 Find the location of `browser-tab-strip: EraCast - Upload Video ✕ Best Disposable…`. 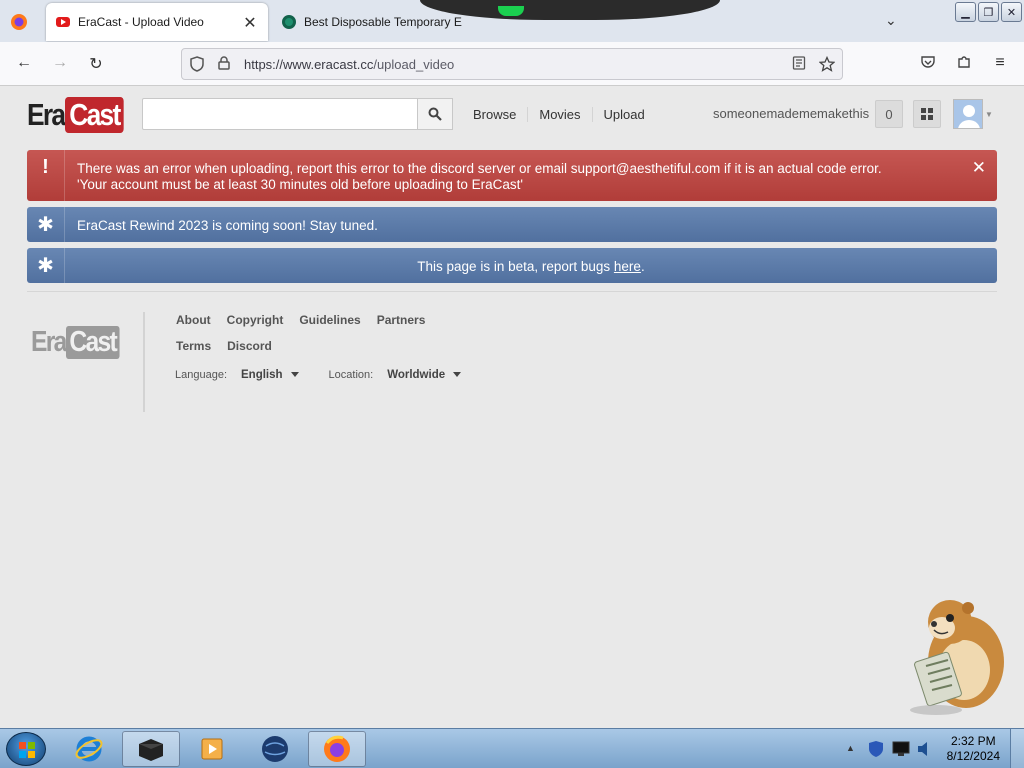

browser-tab-strip: EraCast - Upload Video ✕ Best Disposable… is located at coordinates (512, 21).